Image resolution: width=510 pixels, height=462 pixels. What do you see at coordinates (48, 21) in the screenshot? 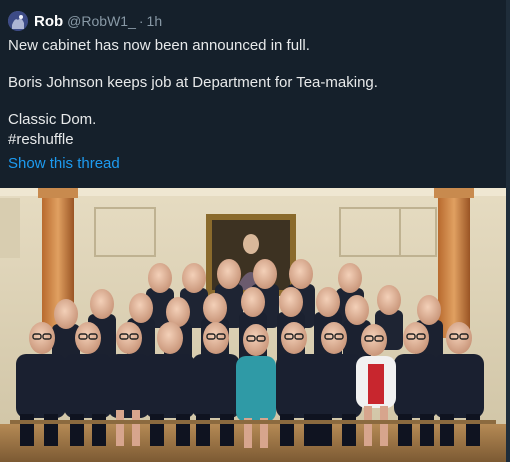
I see `author-display-name: Rob` at bounding box center [48, 21].